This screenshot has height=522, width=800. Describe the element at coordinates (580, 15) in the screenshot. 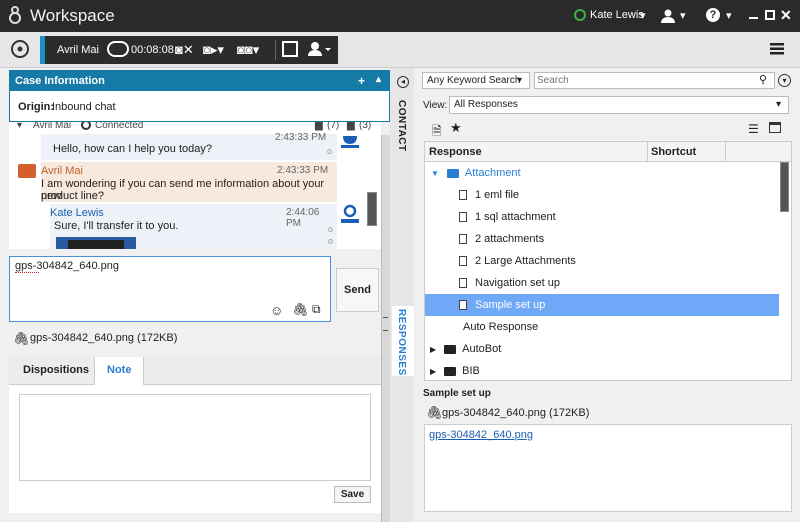

I see `status-ready-icon` at that location.